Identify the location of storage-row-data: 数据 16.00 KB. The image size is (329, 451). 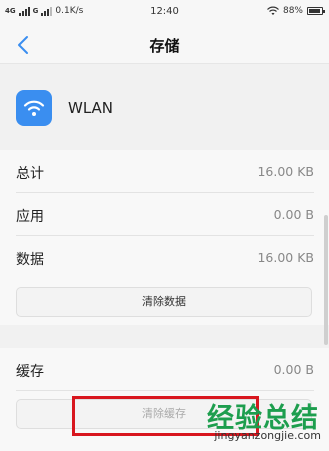
(164, 257).